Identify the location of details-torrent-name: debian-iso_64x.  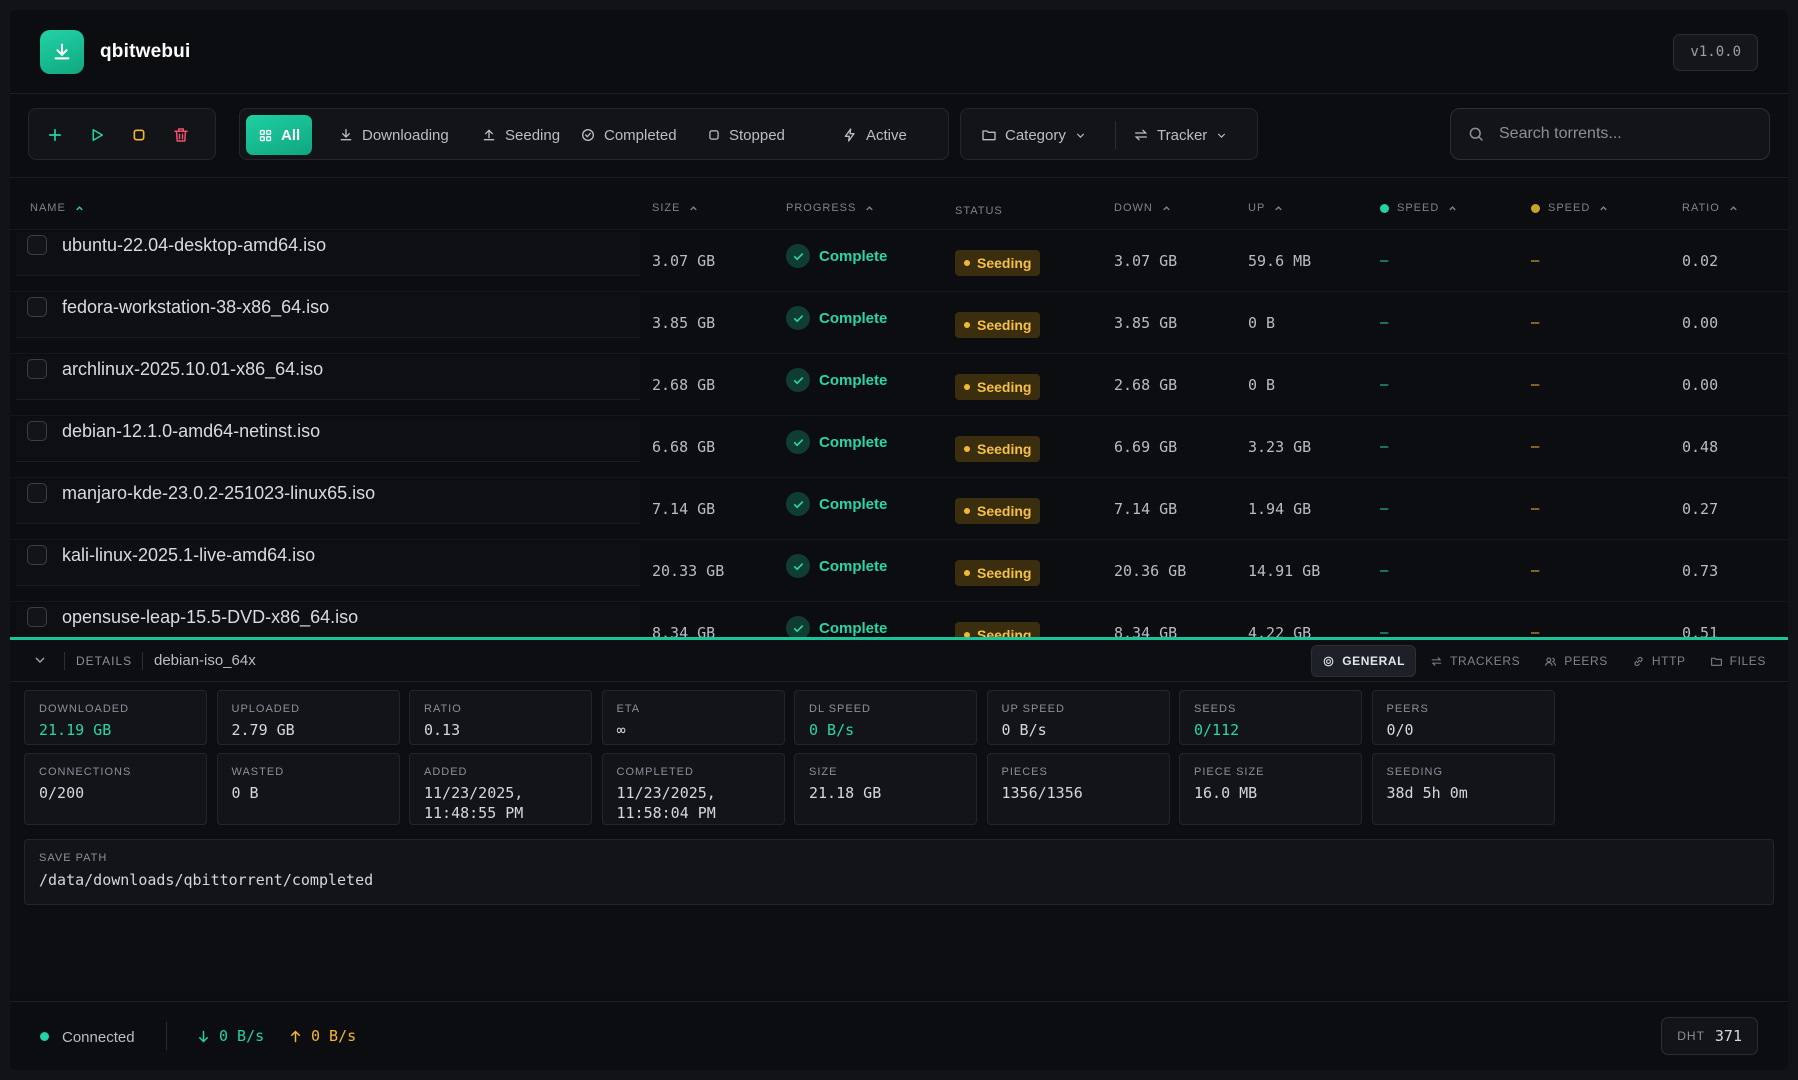
(205, 660).